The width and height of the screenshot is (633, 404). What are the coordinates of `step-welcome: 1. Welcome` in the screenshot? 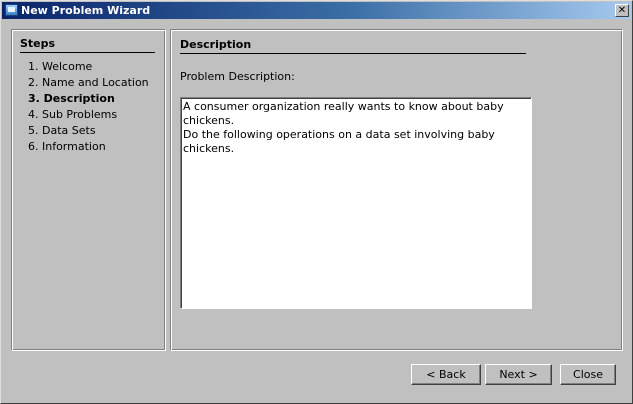 It's located at (60, 66).